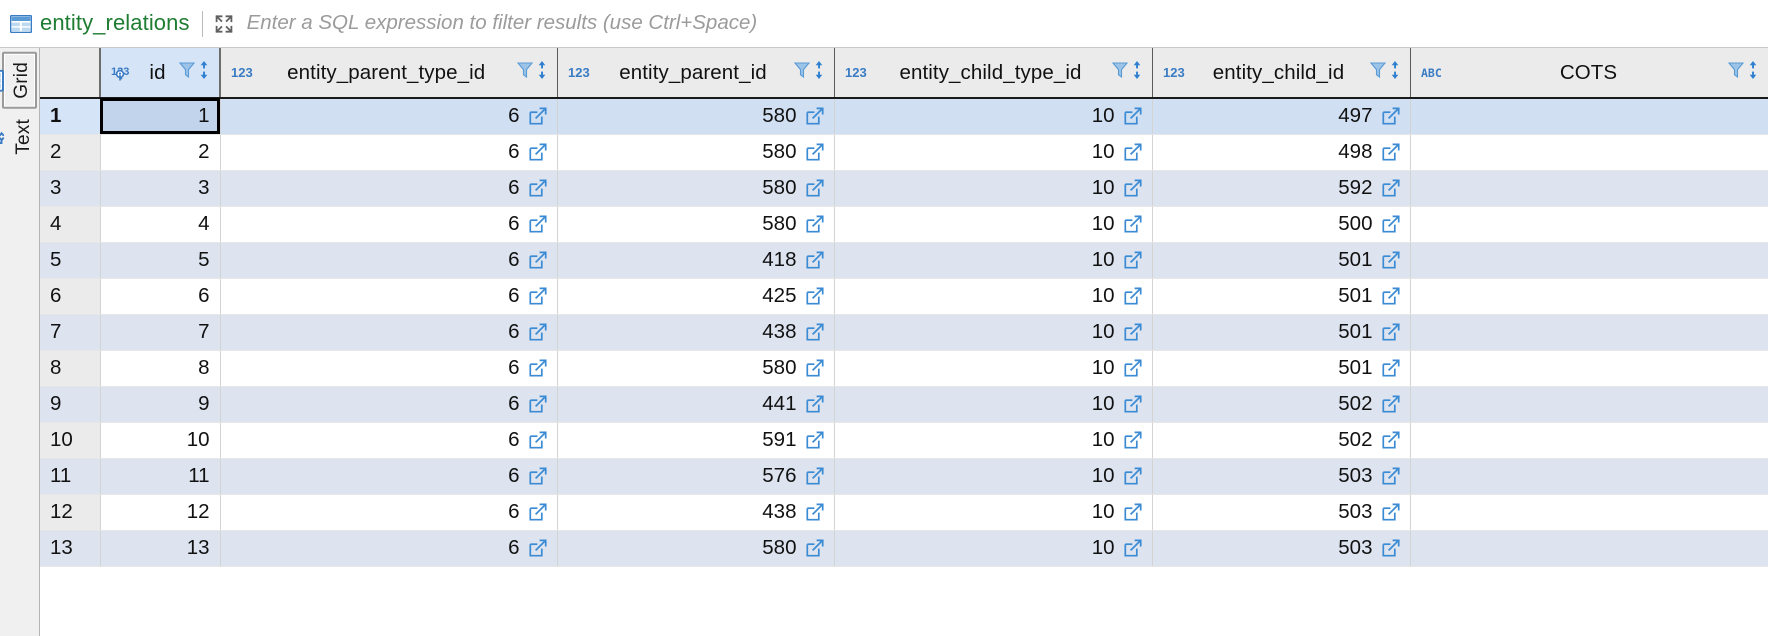  Describe the element at coordinates (160, 440) in the screenshot. I see `cell-id: 10` at that location.